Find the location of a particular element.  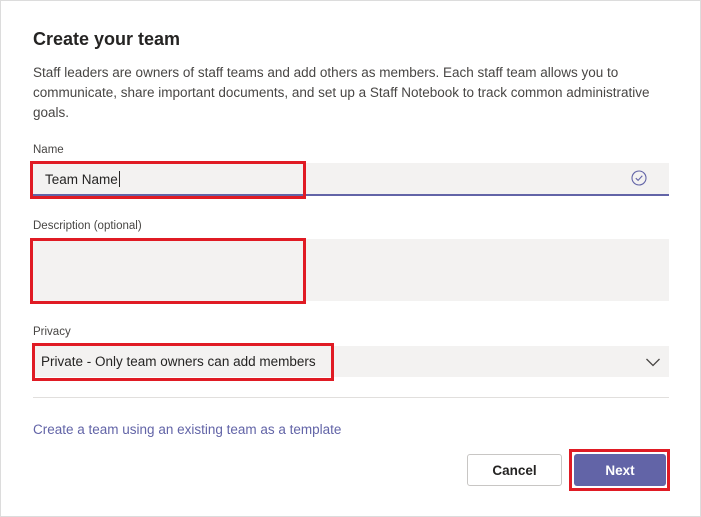

team-name-value: Team Name is located at coordinates (81, 179).